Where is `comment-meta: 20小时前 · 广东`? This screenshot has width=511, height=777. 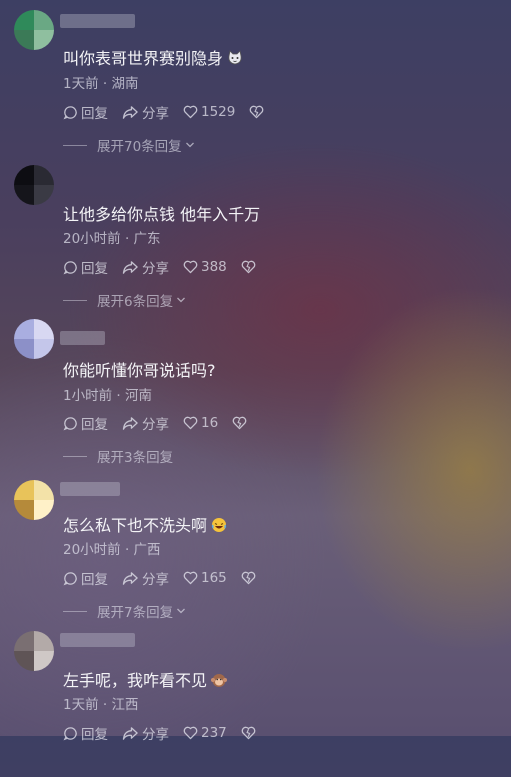 comment-meta: 20小时前 · 广东 is located at coordinates (112, 239).